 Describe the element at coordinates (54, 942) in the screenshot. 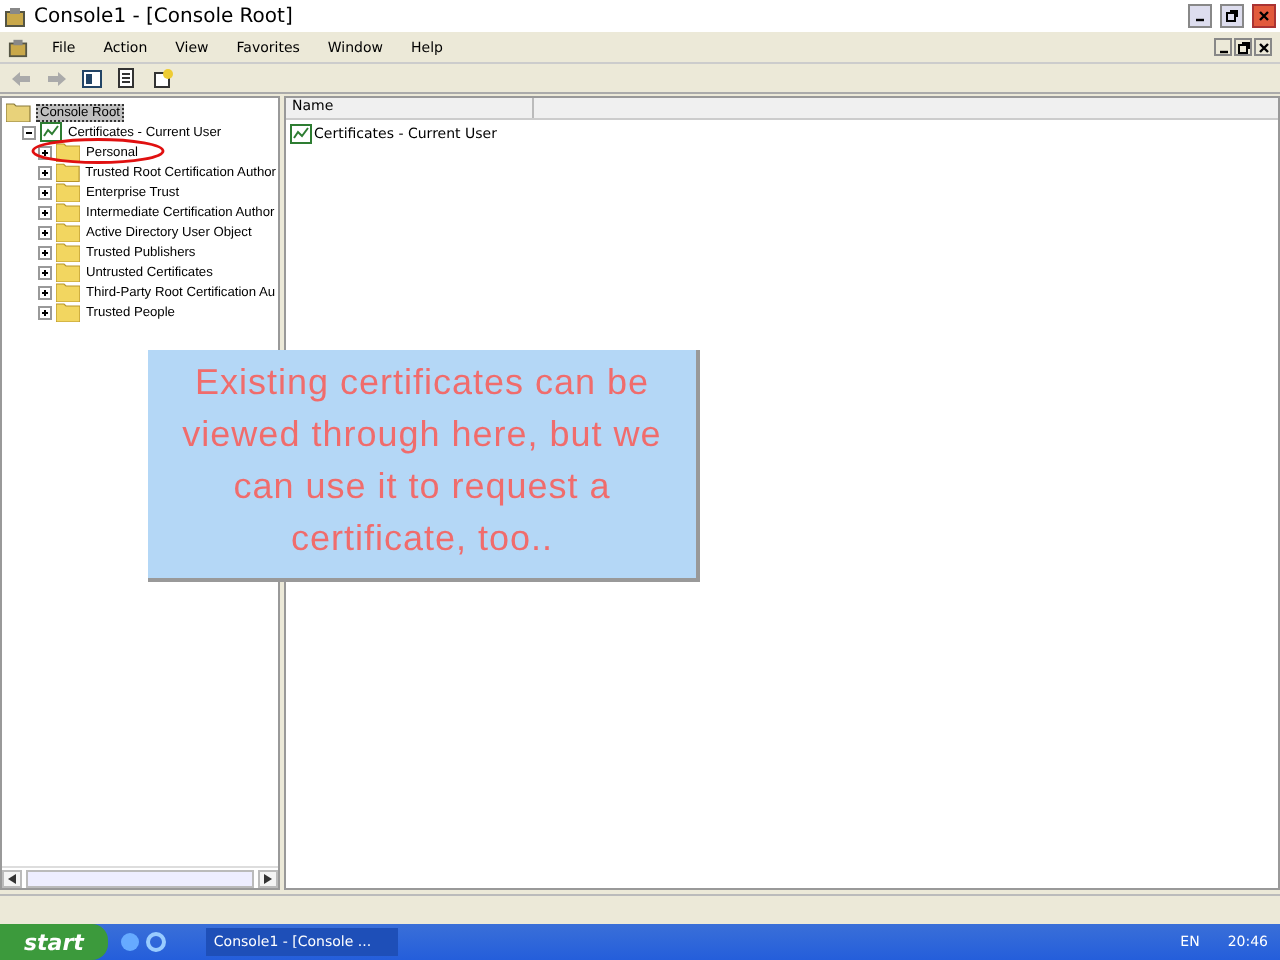

I see `start-button: start` at that location.